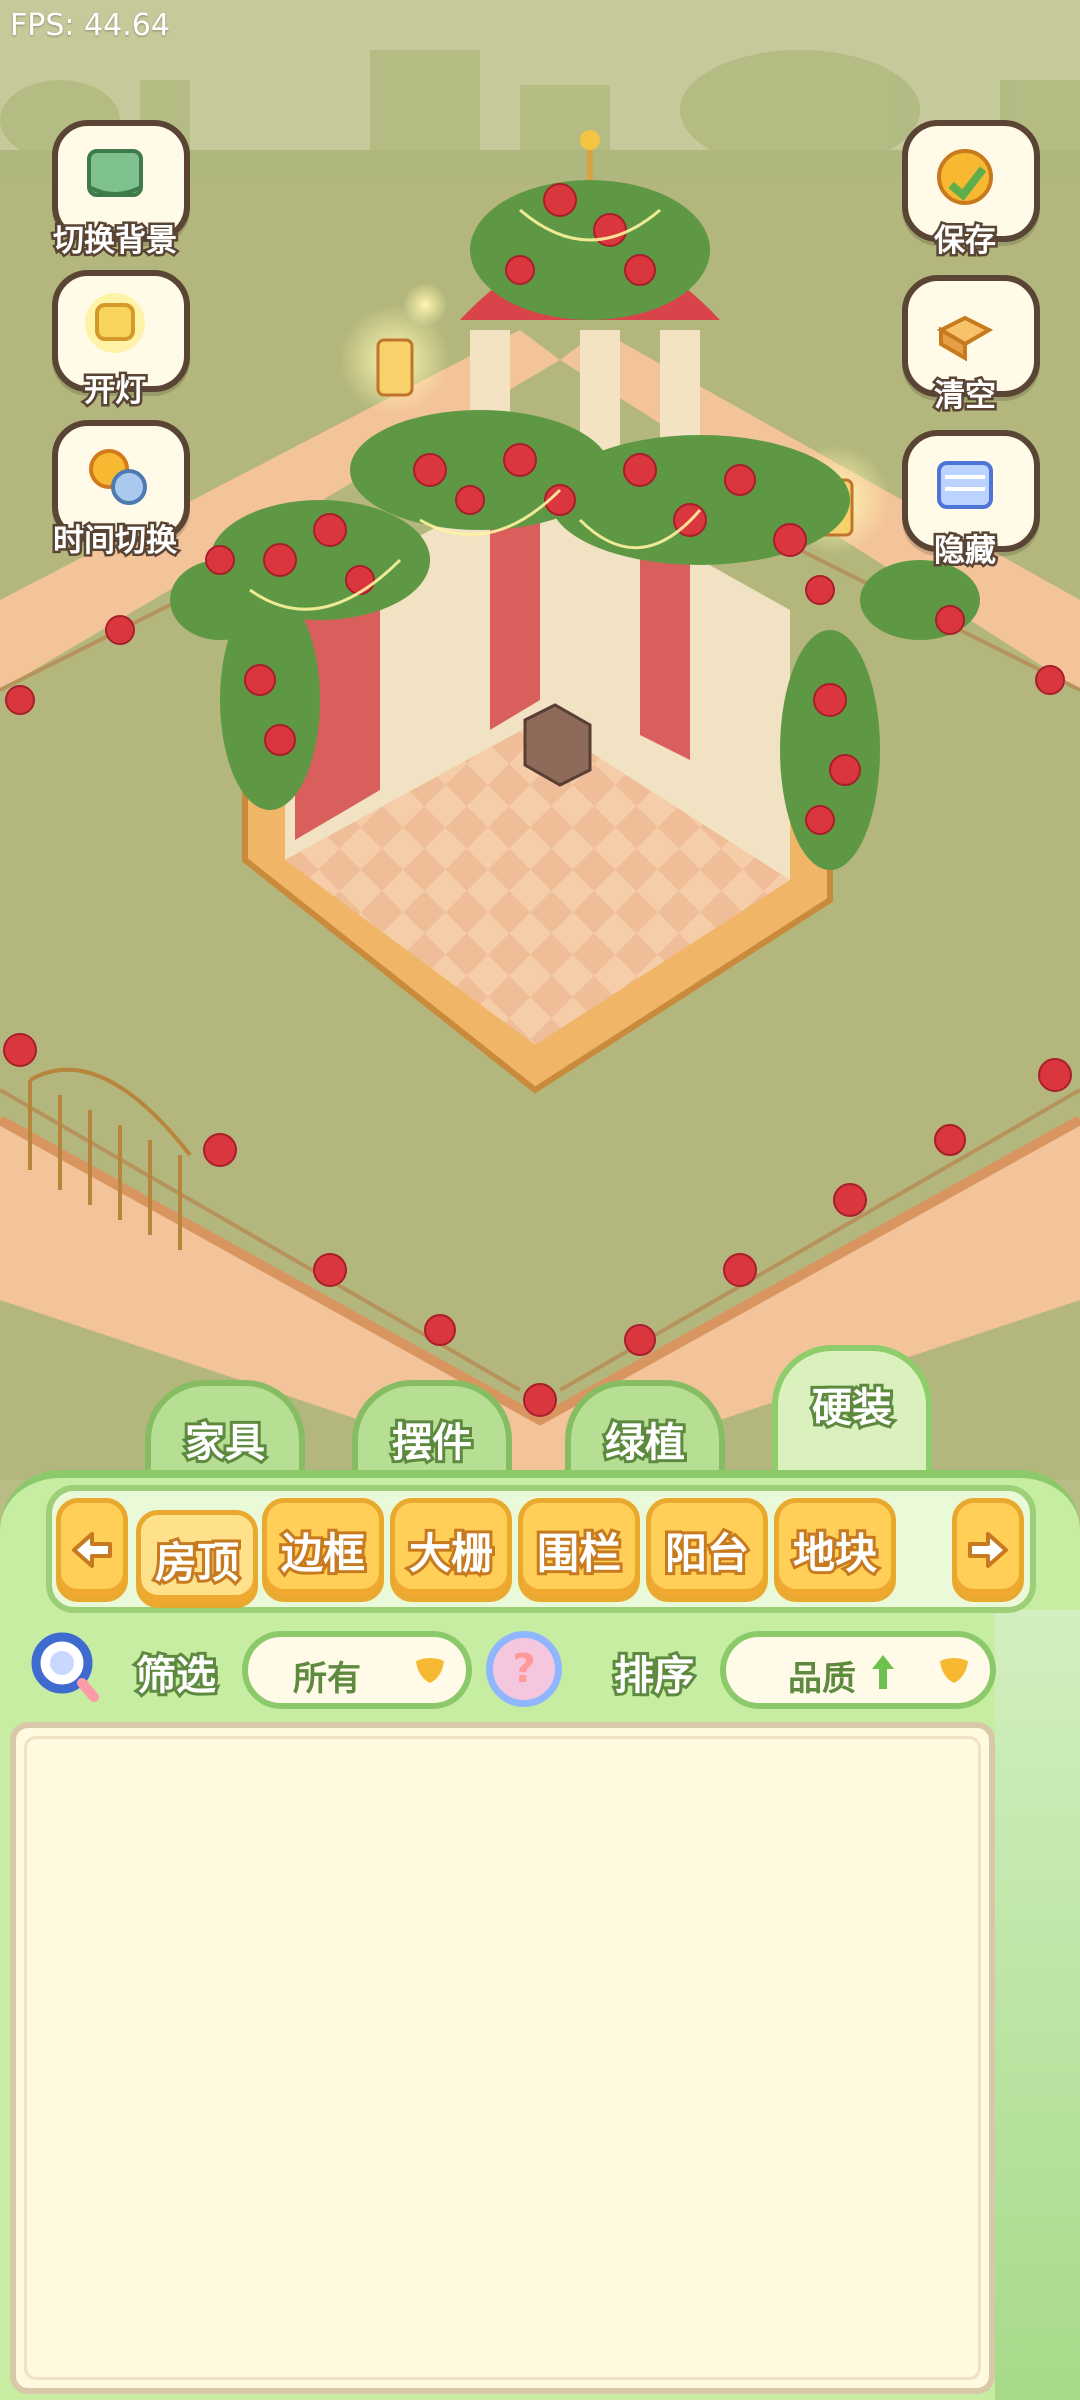  What do you see at coordinates (115, 325) in the screenshot?
I see `lamp-icon` at bounding box center [115, 325].